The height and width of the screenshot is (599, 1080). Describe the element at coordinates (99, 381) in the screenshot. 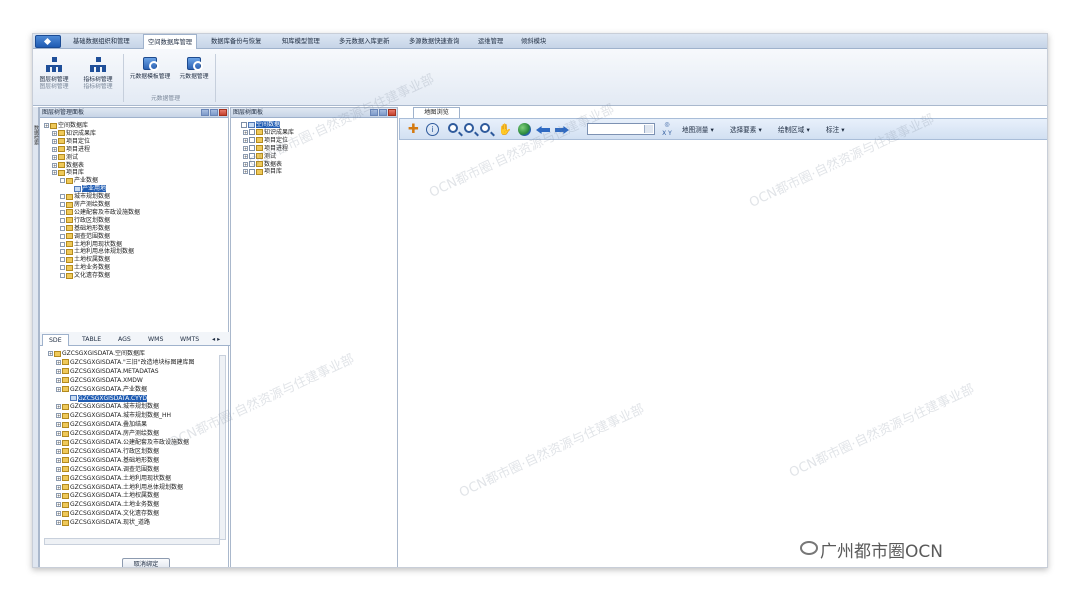

I see `tree-node: + GZCSGXGISDATA.XMDW` at that location.